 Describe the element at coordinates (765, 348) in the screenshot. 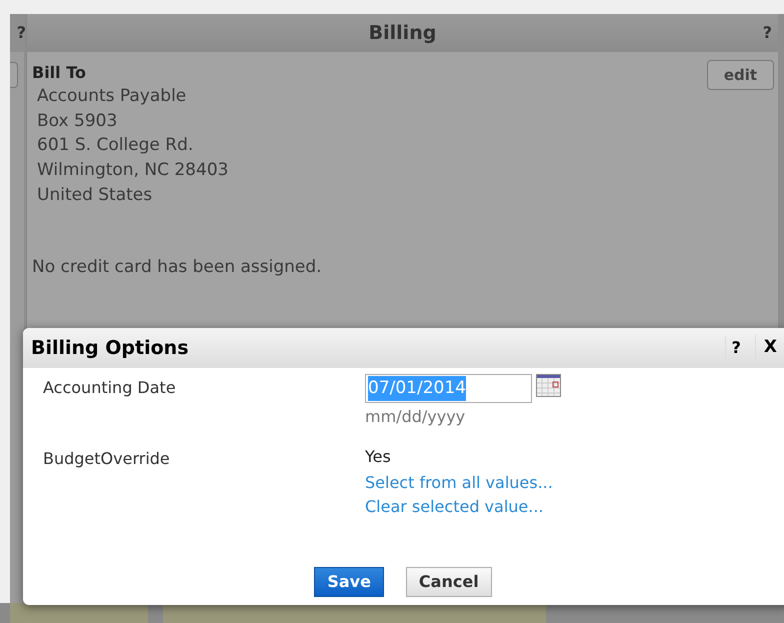

I see `close-button: X` at that location.